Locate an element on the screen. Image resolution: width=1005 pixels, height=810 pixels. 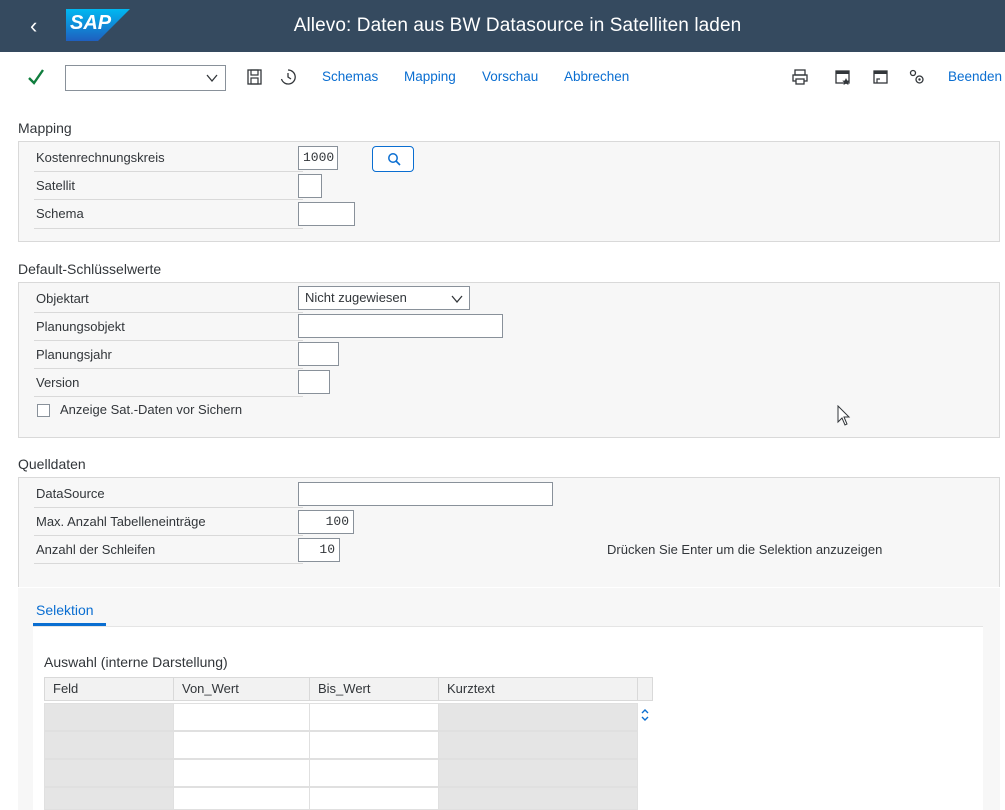
objektart-select: Nicht zugewiesen is located at coordinates (384, 298).